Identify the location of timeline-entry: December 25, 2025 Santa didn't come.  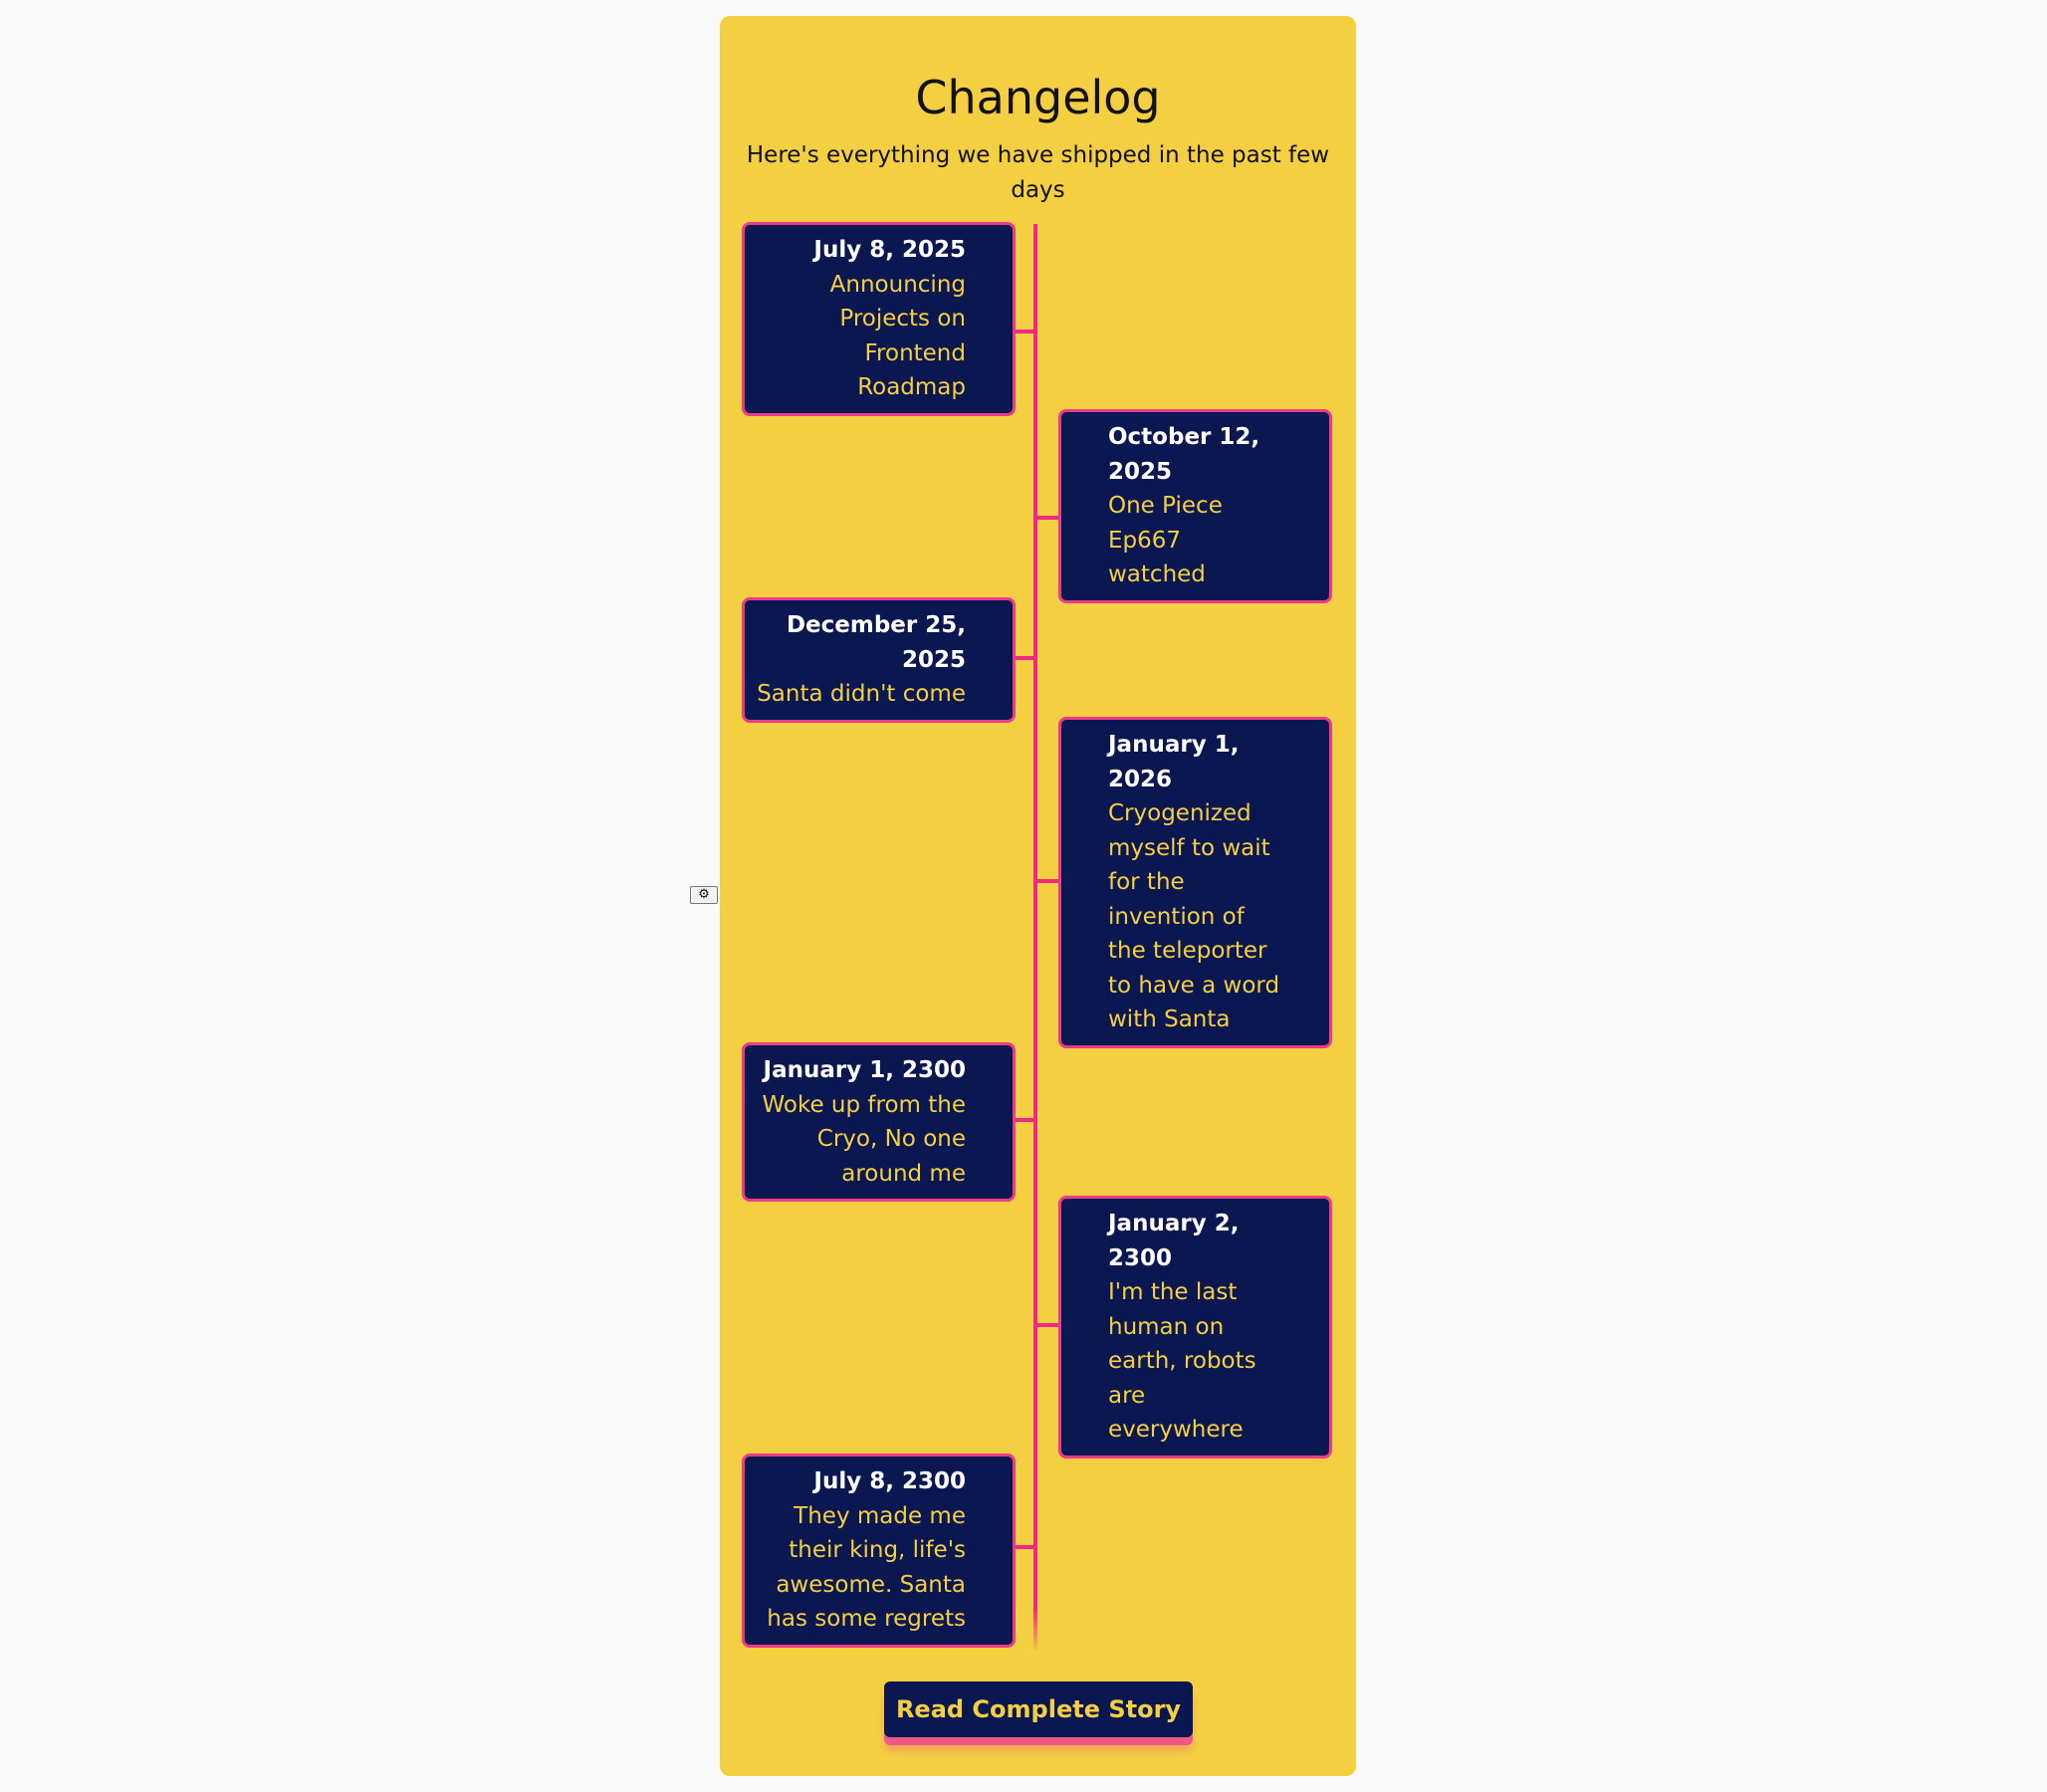
(879, 660).